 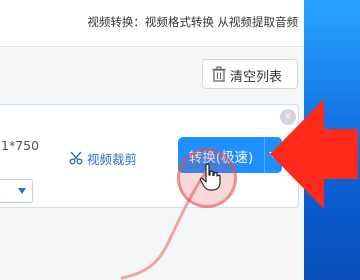 I want to click on clear-list-label: 清空列表, so click(x=256, y=77).